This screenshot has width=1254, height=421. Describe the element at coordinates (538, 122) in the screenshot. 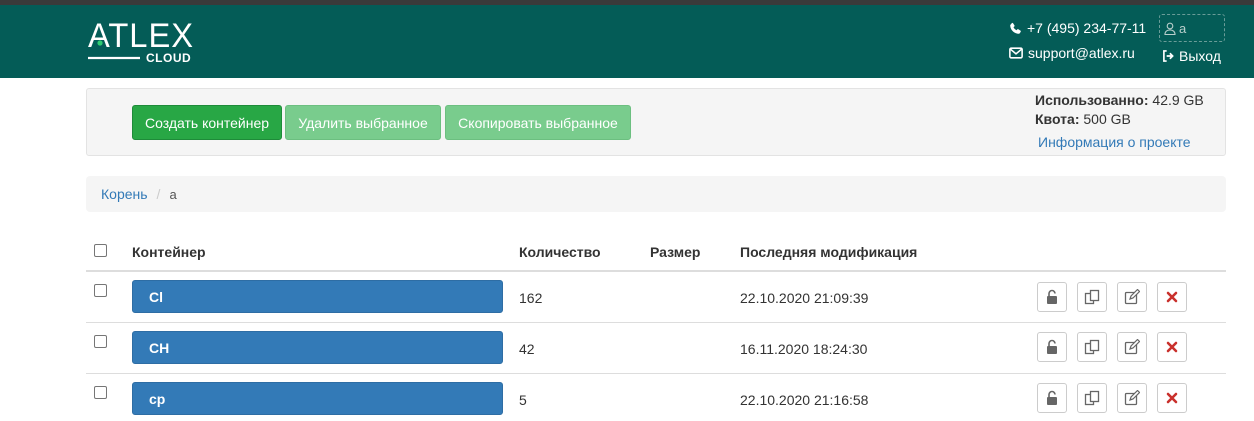

I see `copy-selected-button: Скопировать выбранное` at that location.